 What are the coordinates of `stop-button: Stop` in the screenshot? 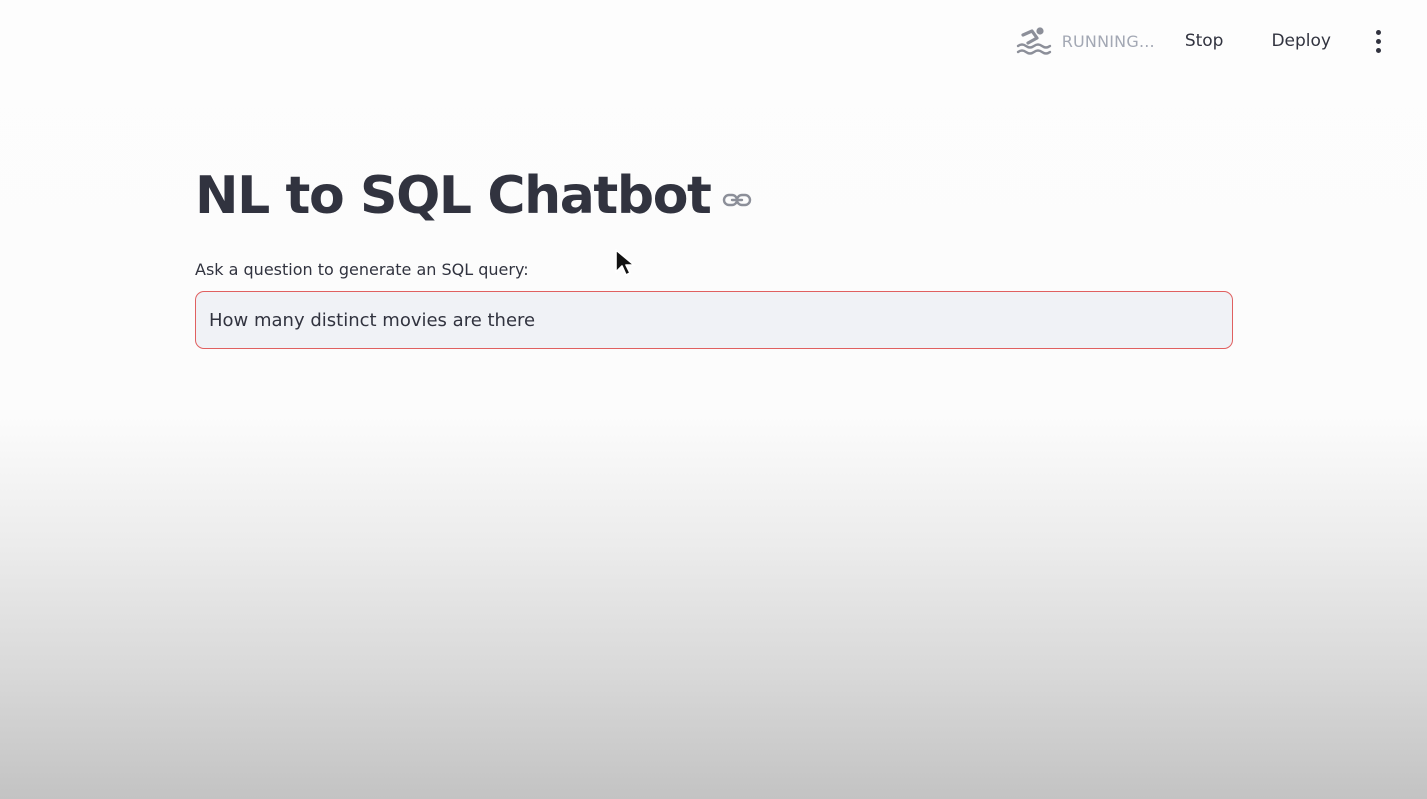 It's located at (1204, 41).